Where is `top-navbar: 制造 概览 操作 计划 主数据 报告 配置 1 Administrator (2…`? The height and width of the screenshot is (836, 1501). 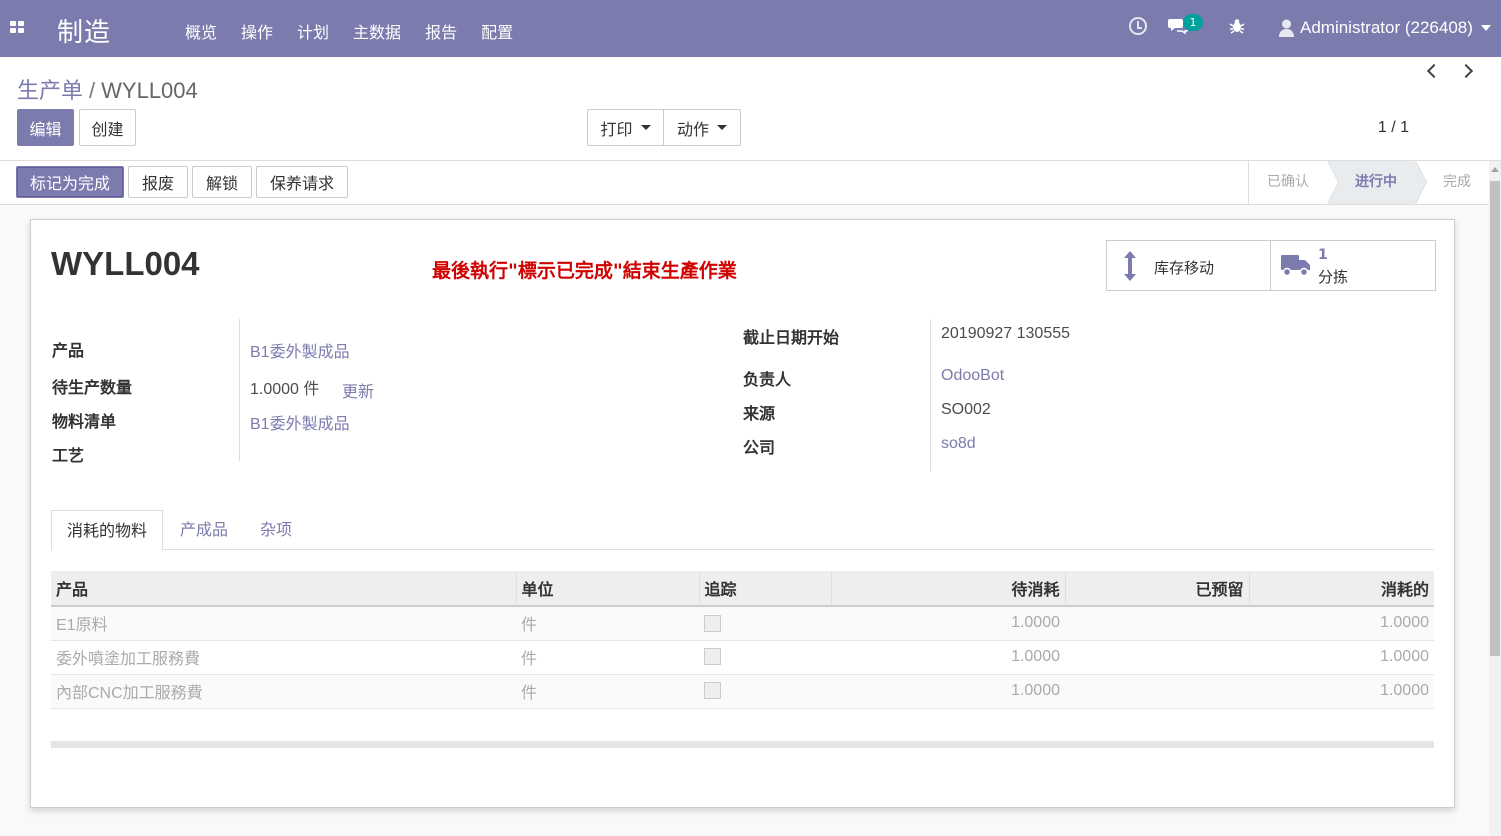 top-navbar: 制造 概览 操作 计划 主数据 报告 配置 1 Administrator (2… is located at coordinates (750, 28).